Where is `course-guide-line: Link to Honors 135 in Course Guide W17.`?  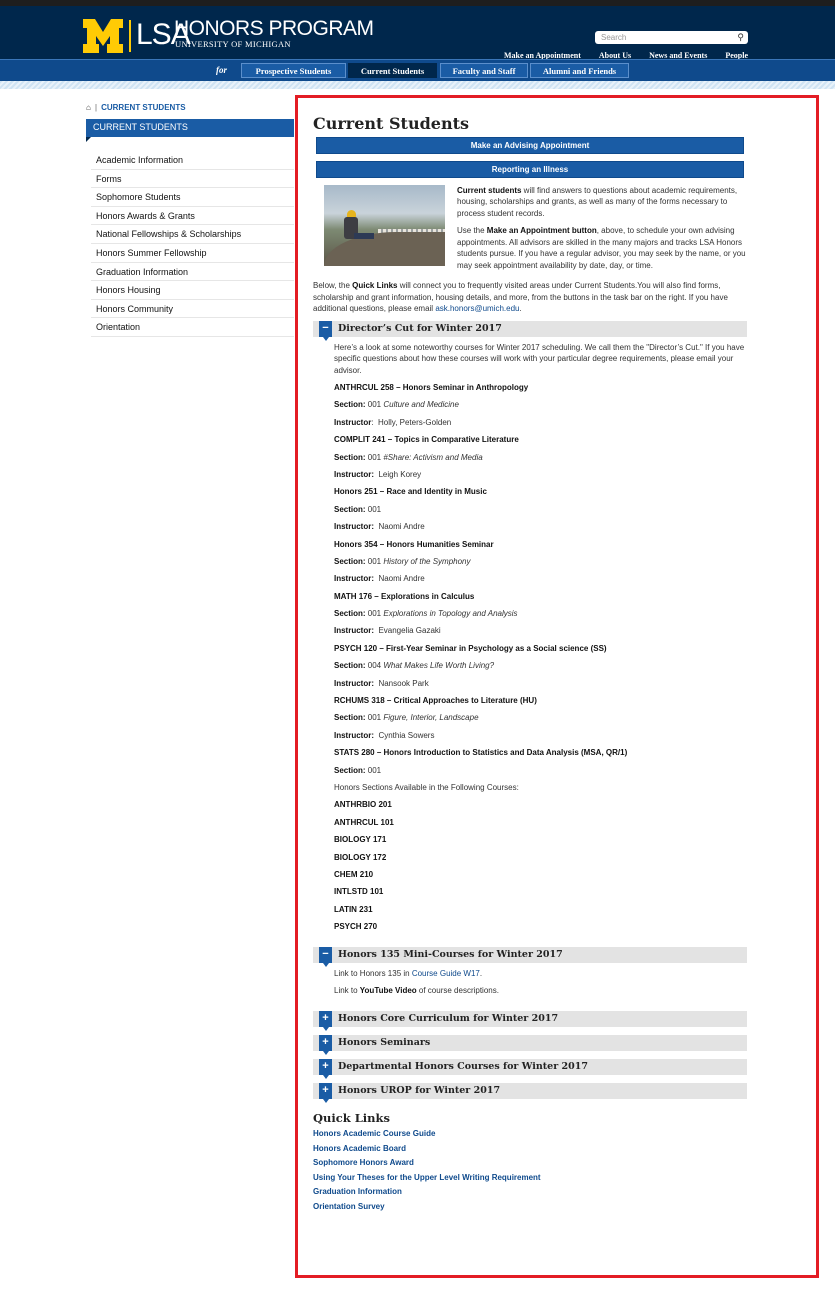
course-guide-line: Link to Honors 135 in Course Guide W17. is located at coordinates (408, 973).